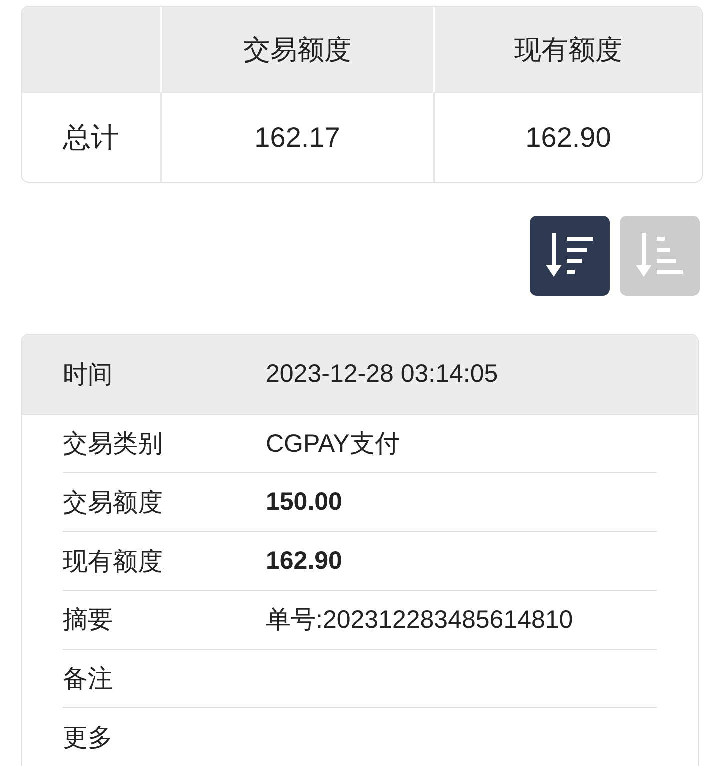 The image size is (720, 766). Describe the element at coordinates (296, 50) in the screenshot. I see `table-header-cell: 交易额度` at that location.